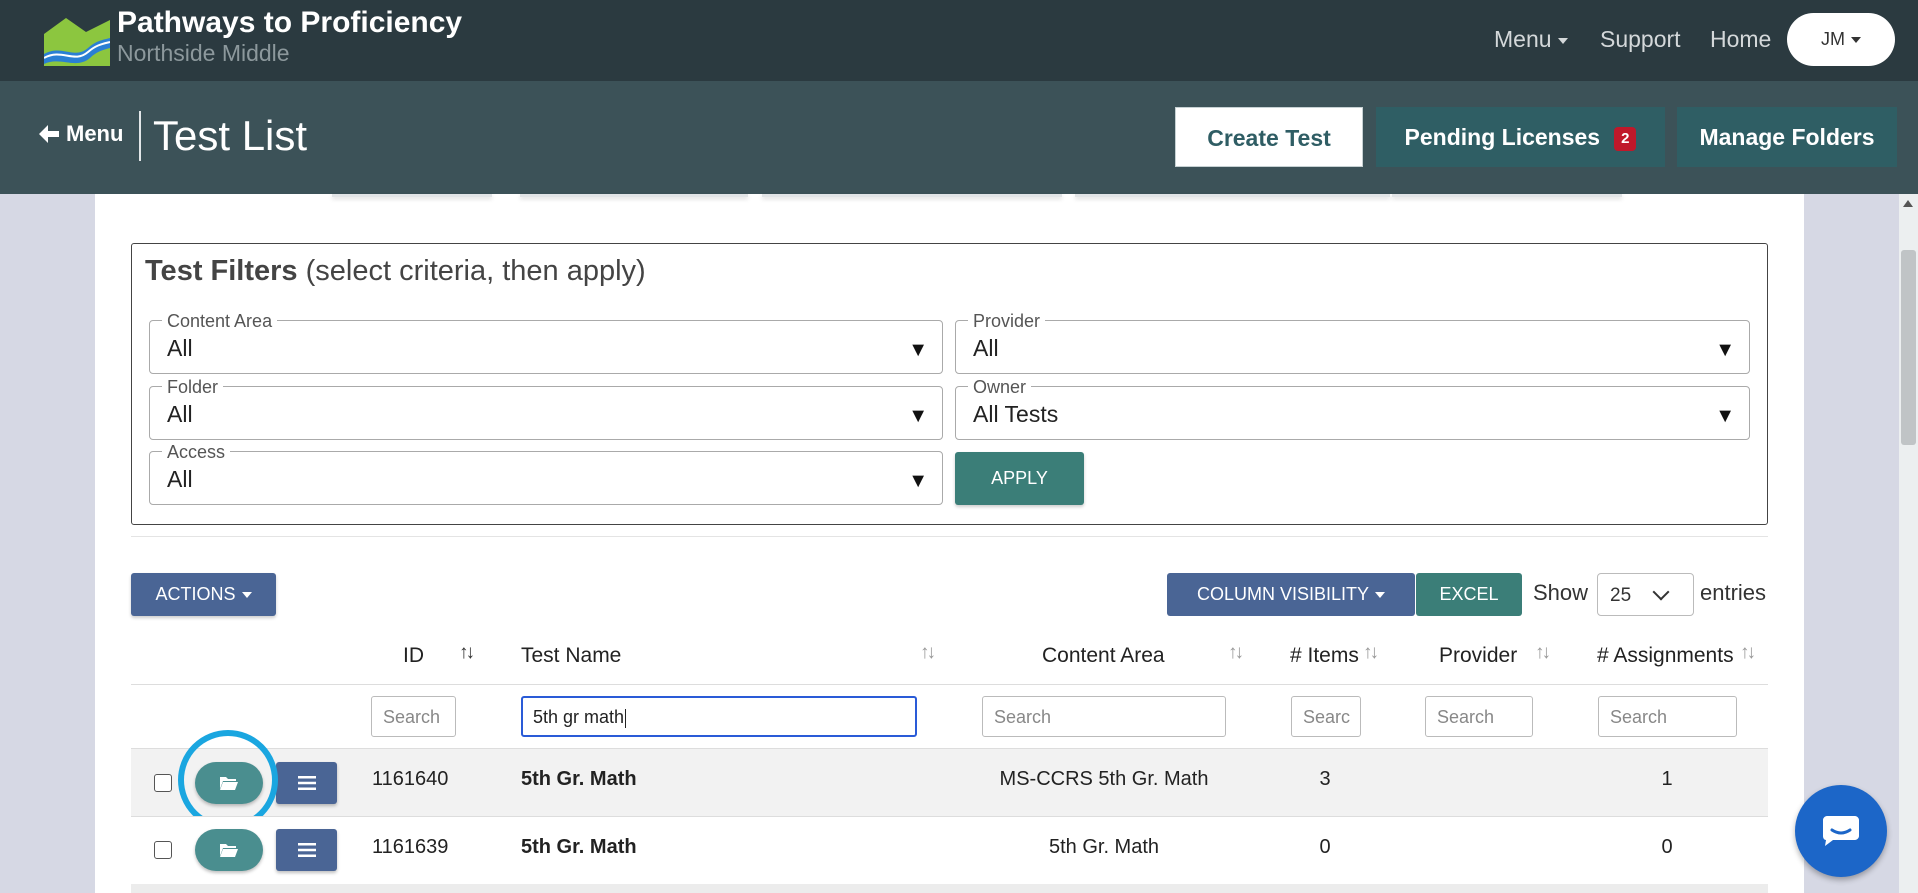 The height and width of the screenshot is (893, 1918). I want to click on pending-licenses-button: Pending Licenses 2, so click(1520, 137).